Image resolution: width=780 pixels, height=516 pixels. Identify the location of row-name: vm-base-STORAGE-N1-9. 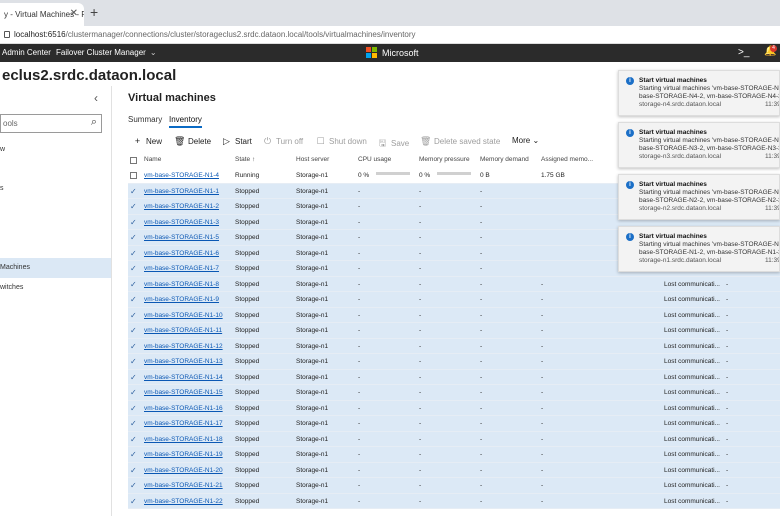
(181, 299).